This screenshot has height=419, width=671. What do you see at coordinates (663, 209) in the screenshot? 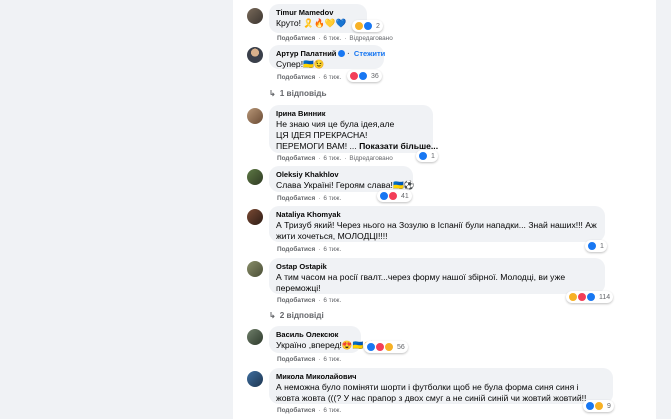
I see `right-page-margin` at bounding box center [663, 209].